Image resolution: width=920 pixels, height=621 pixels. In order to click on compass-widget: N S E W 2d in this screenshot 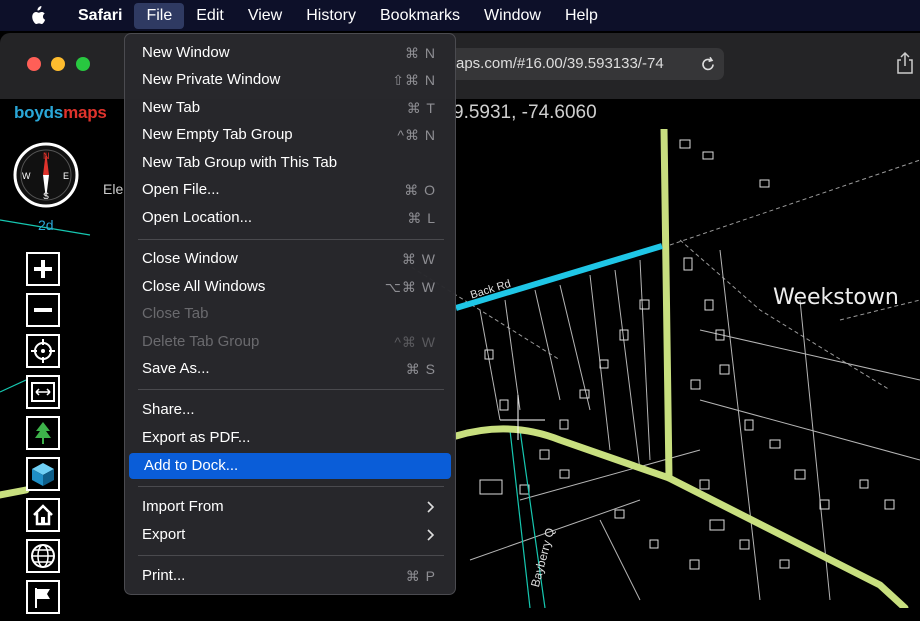, I will do `click(47, 191)`.